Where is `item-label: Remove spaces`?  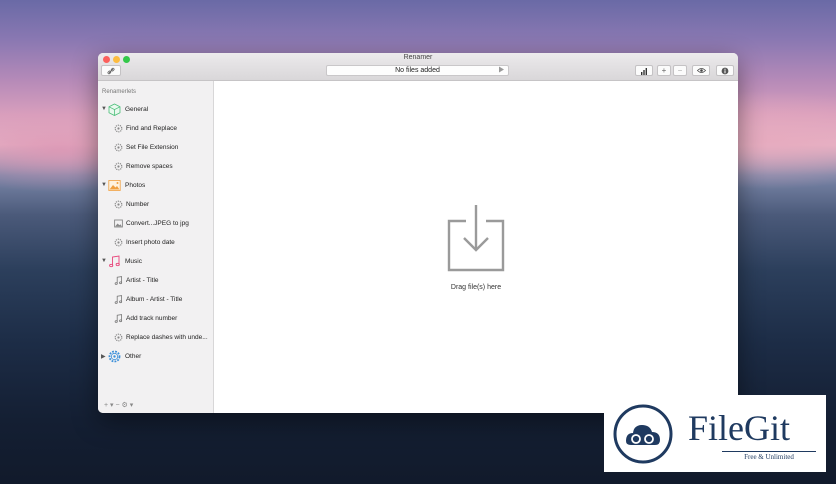
item-label: Remove spaces is located at coordinates (149, 166).